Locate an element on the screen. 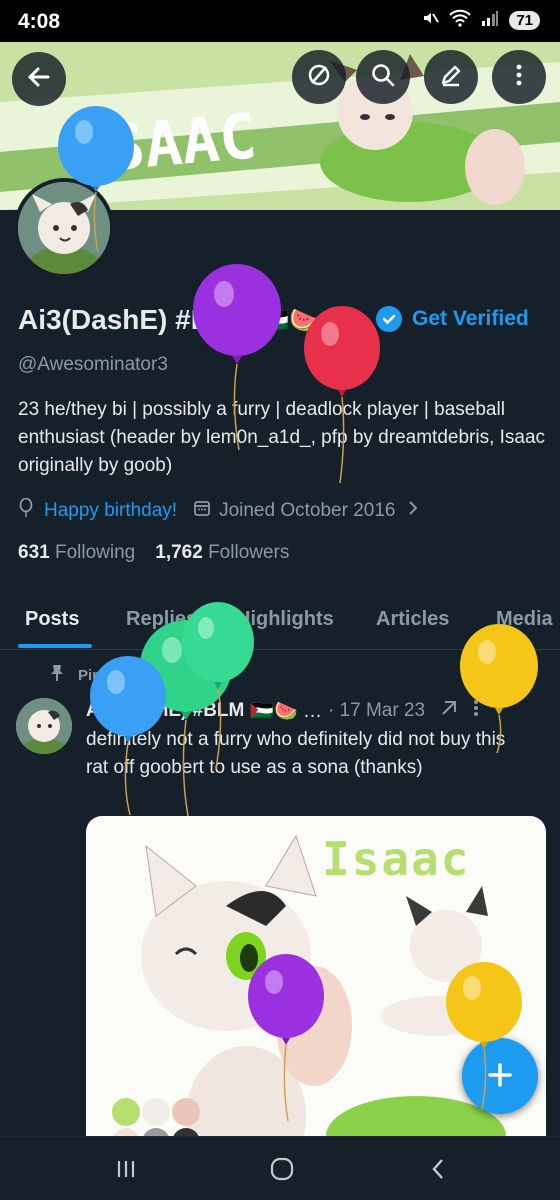 The image size is (560, 1200). balloon-purple-top is located at coordinates (237, 357).